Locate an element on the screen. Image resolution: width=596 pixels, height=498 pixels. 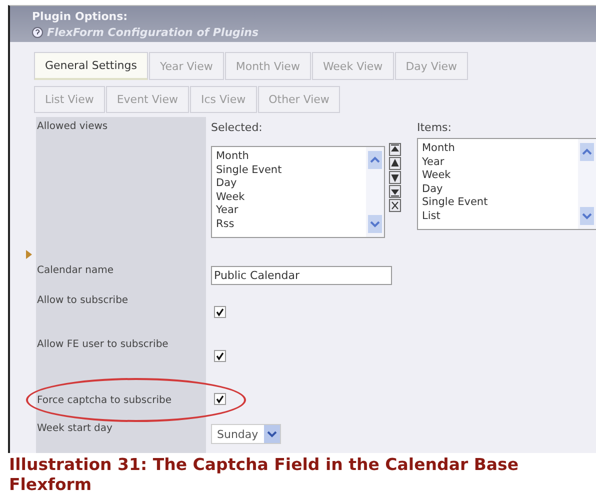
caret-icon is located at coordinates (272, 434).